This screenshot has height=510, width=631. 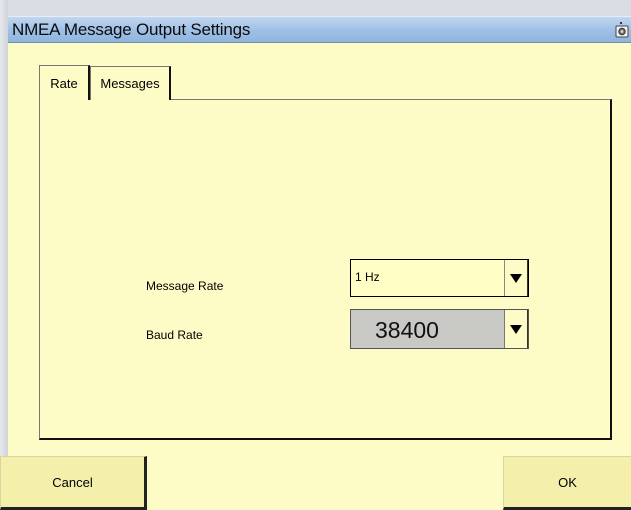 I want to click on message-rate-dropdown-button, so click(x=516, y=278).